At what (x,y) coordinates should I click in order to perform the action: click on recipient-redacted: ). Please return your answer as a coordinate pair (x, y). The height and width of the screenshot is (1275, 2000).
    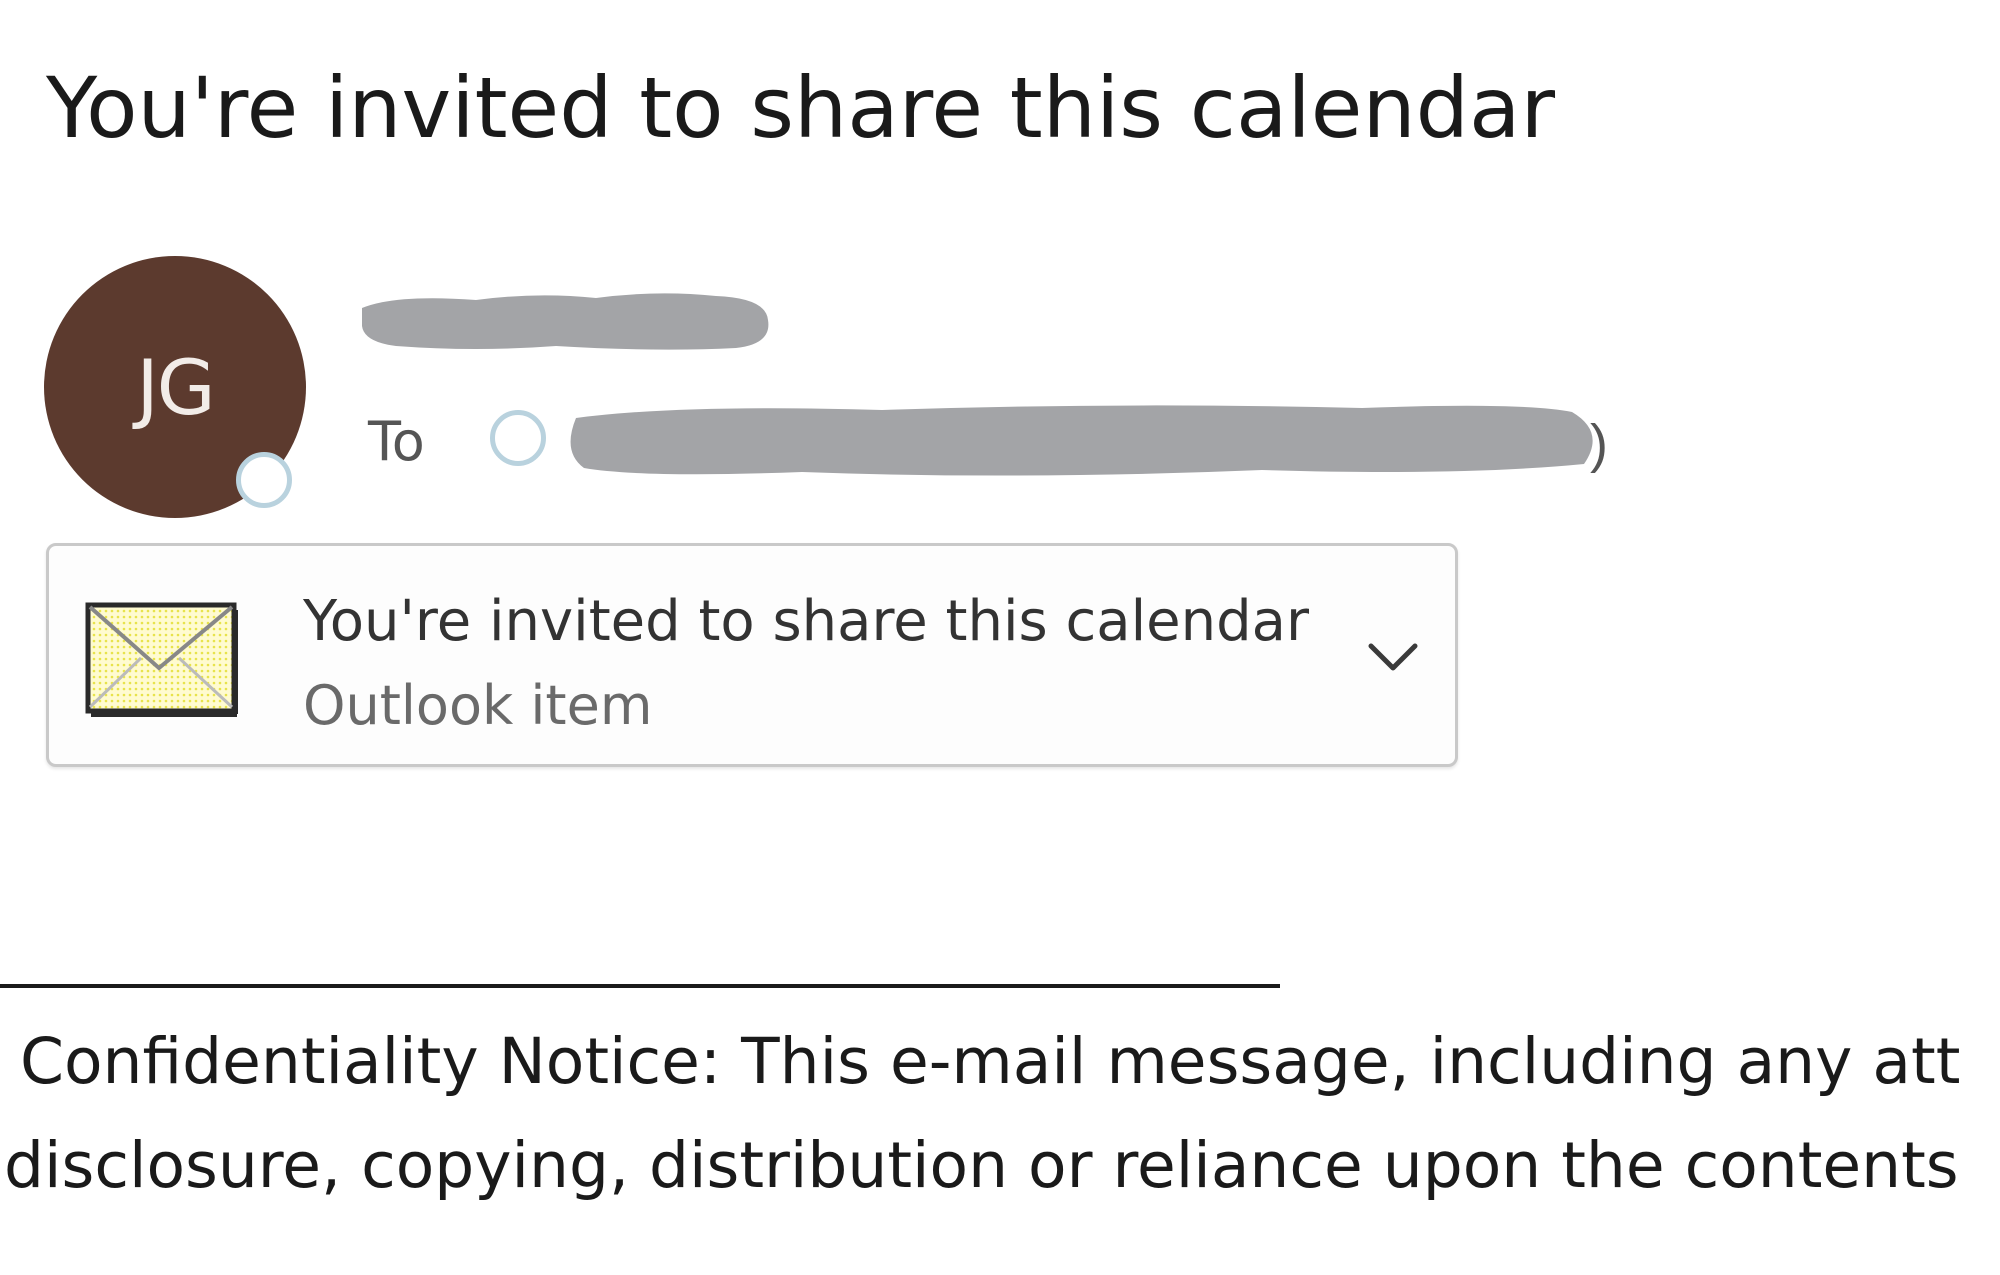
    Looking at the image, I should click on (1087, 438).